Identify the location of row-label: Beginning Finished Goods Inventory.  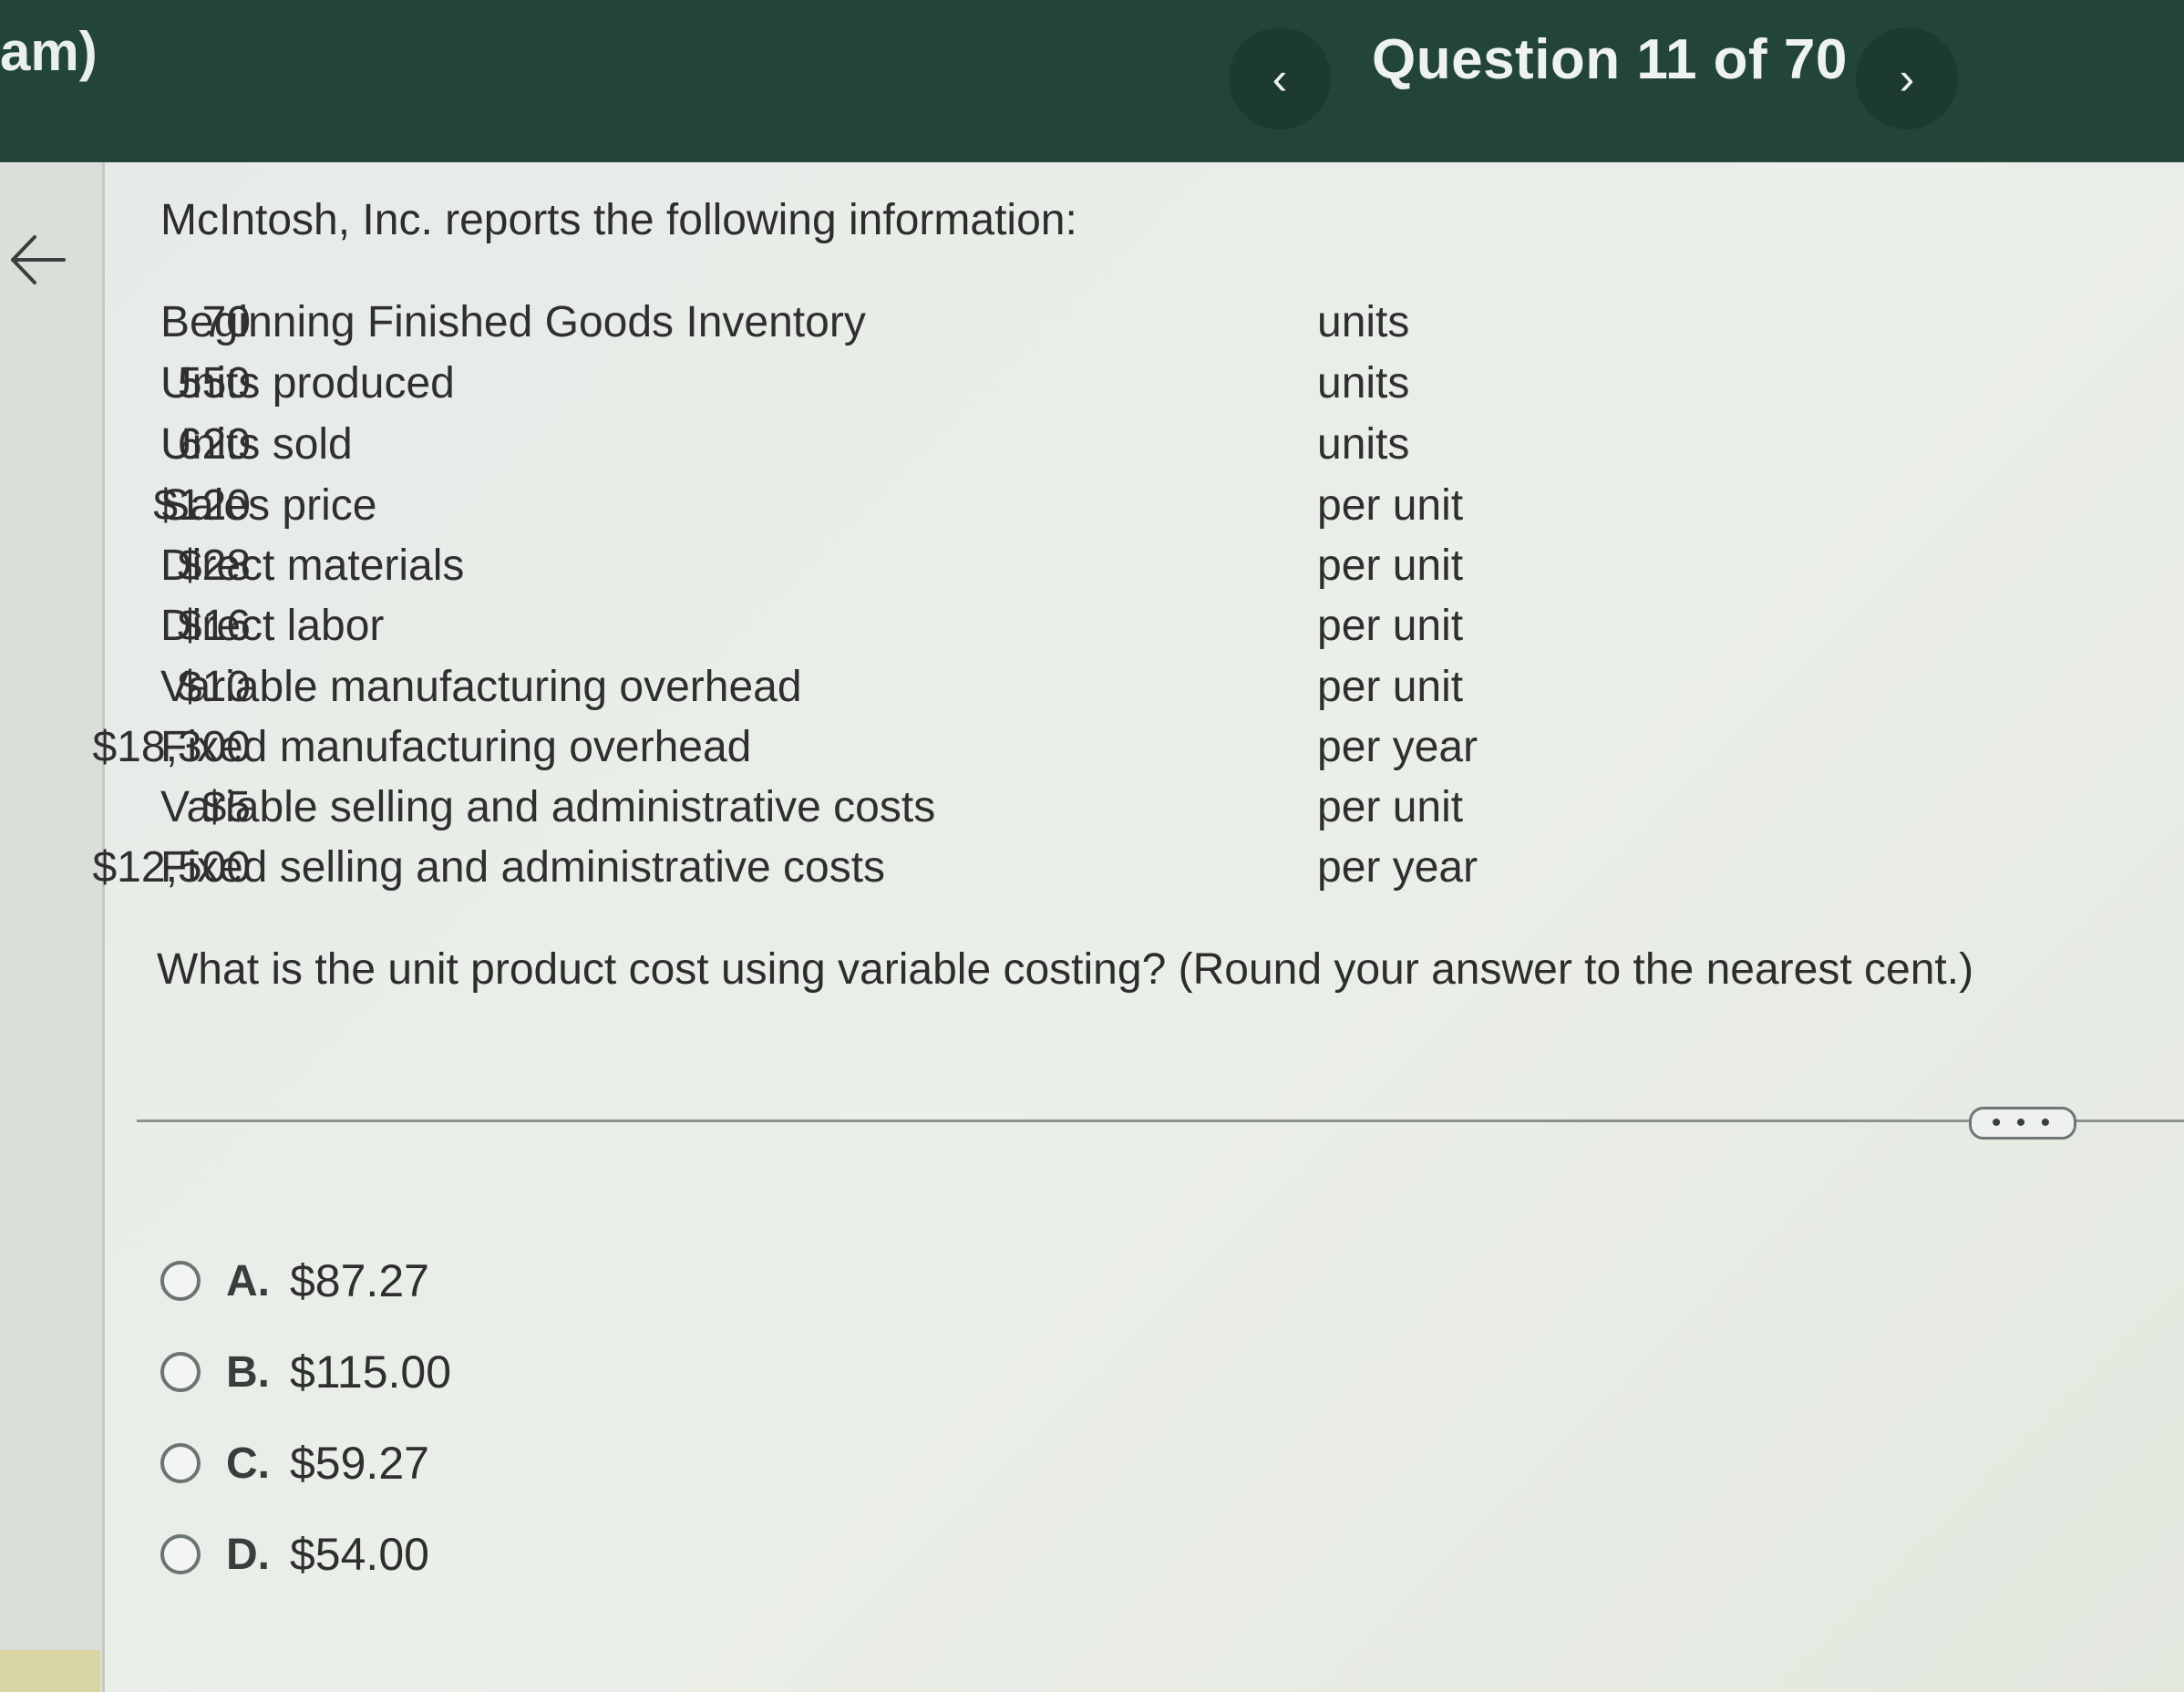
(513, 322).